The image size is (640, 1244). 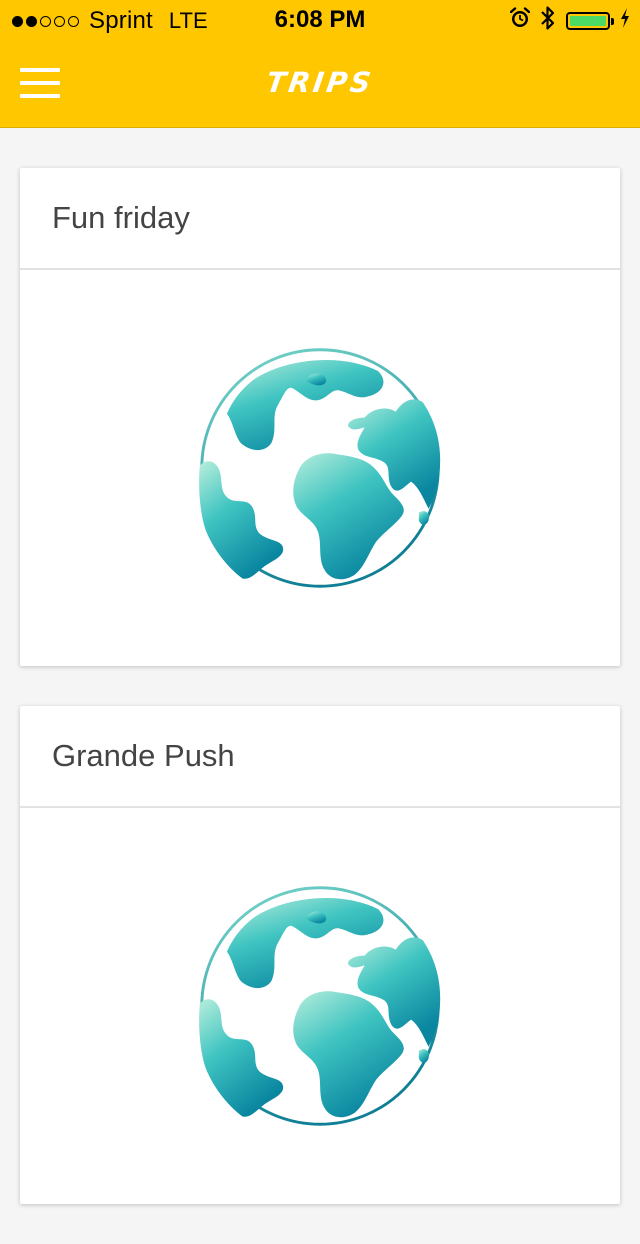 I want to click on trip-card-header: Fun friday, so click(x=320, y=219).